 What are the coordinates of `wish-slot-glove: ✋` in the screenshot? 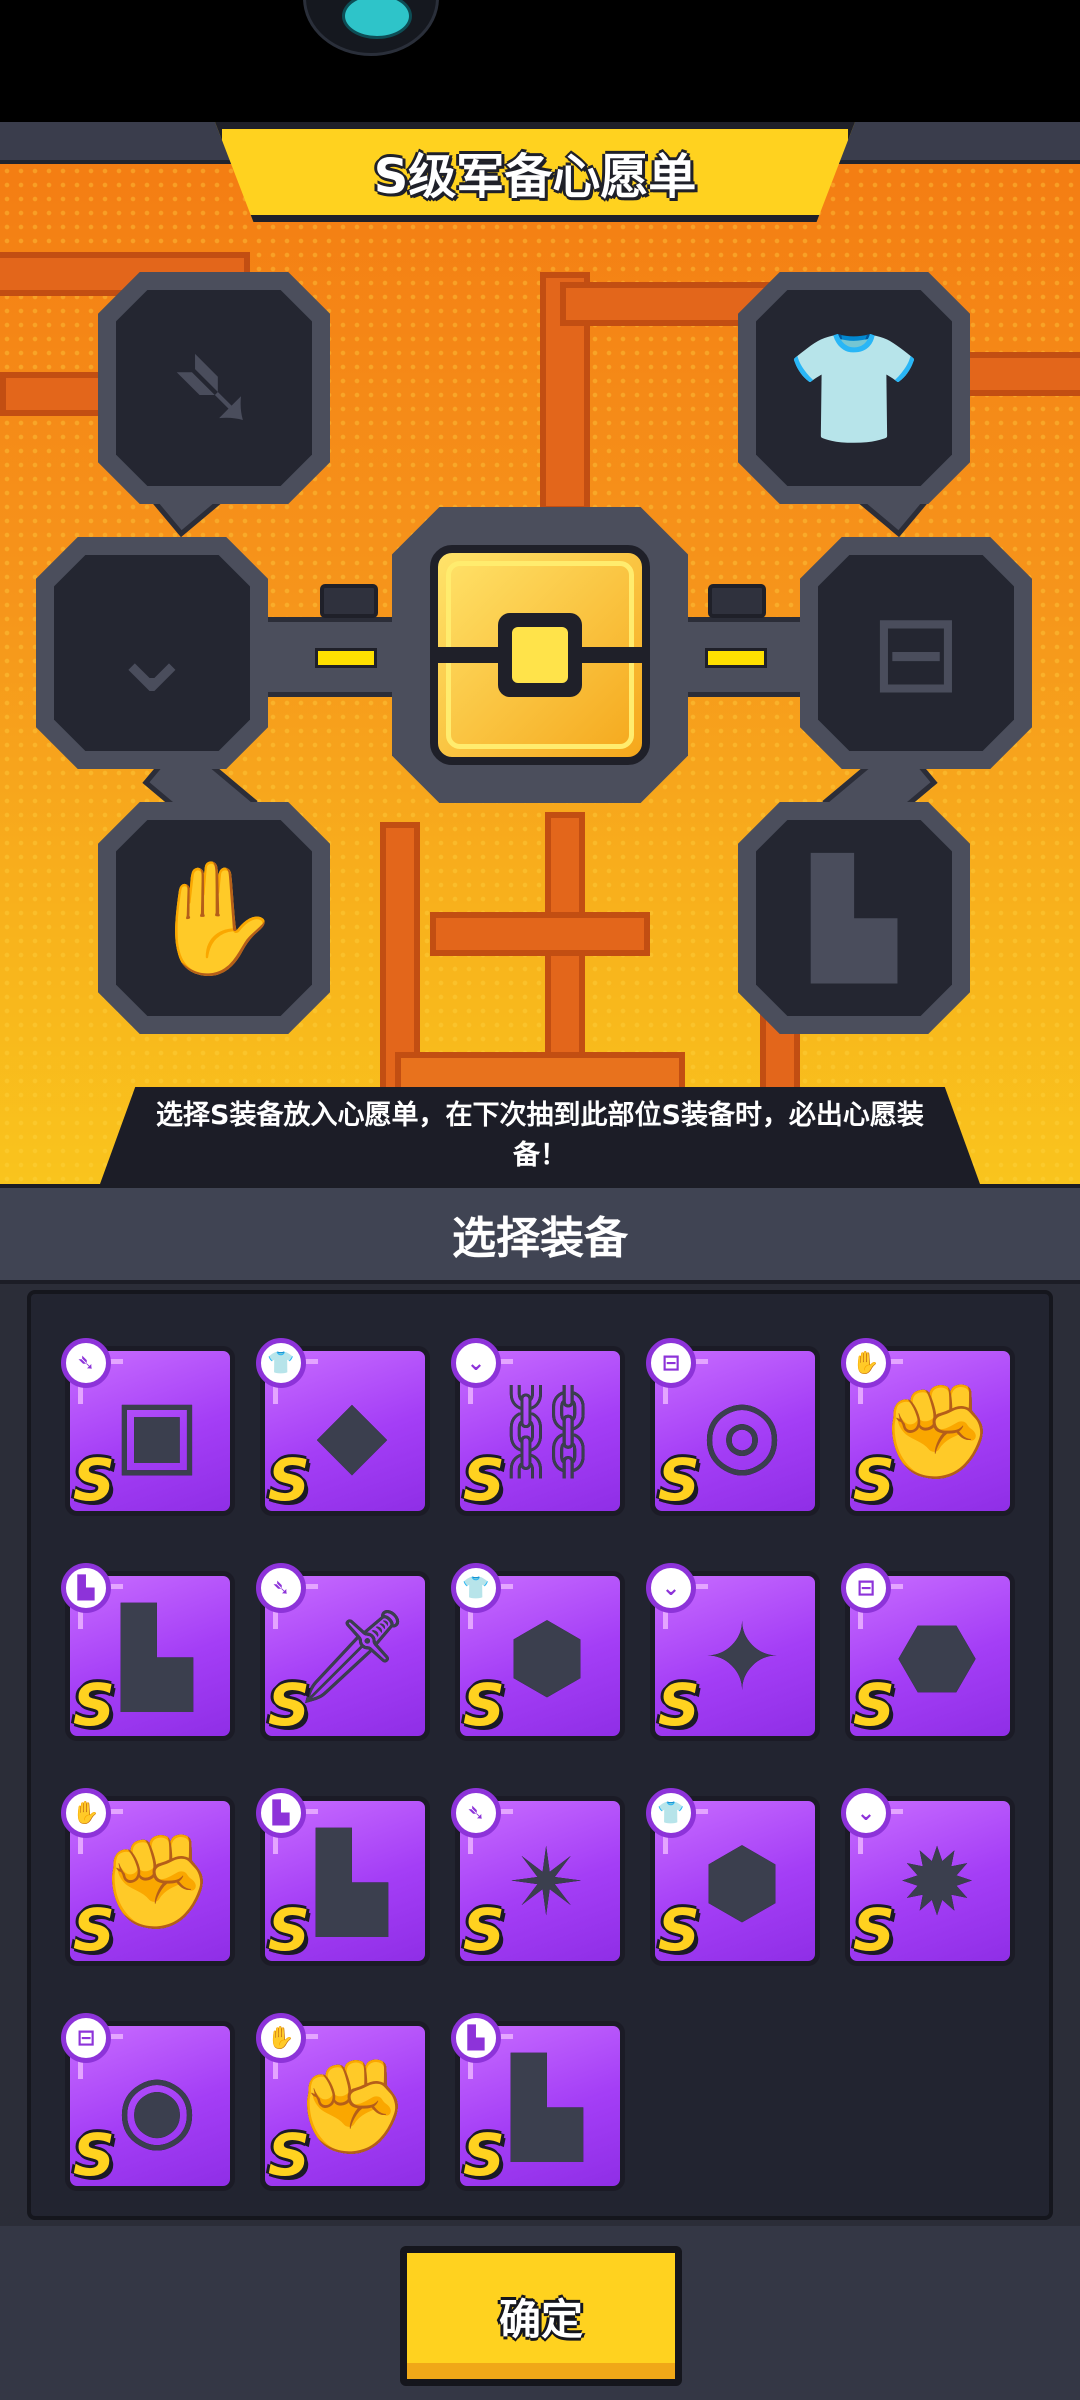 It's located at (214, 918).